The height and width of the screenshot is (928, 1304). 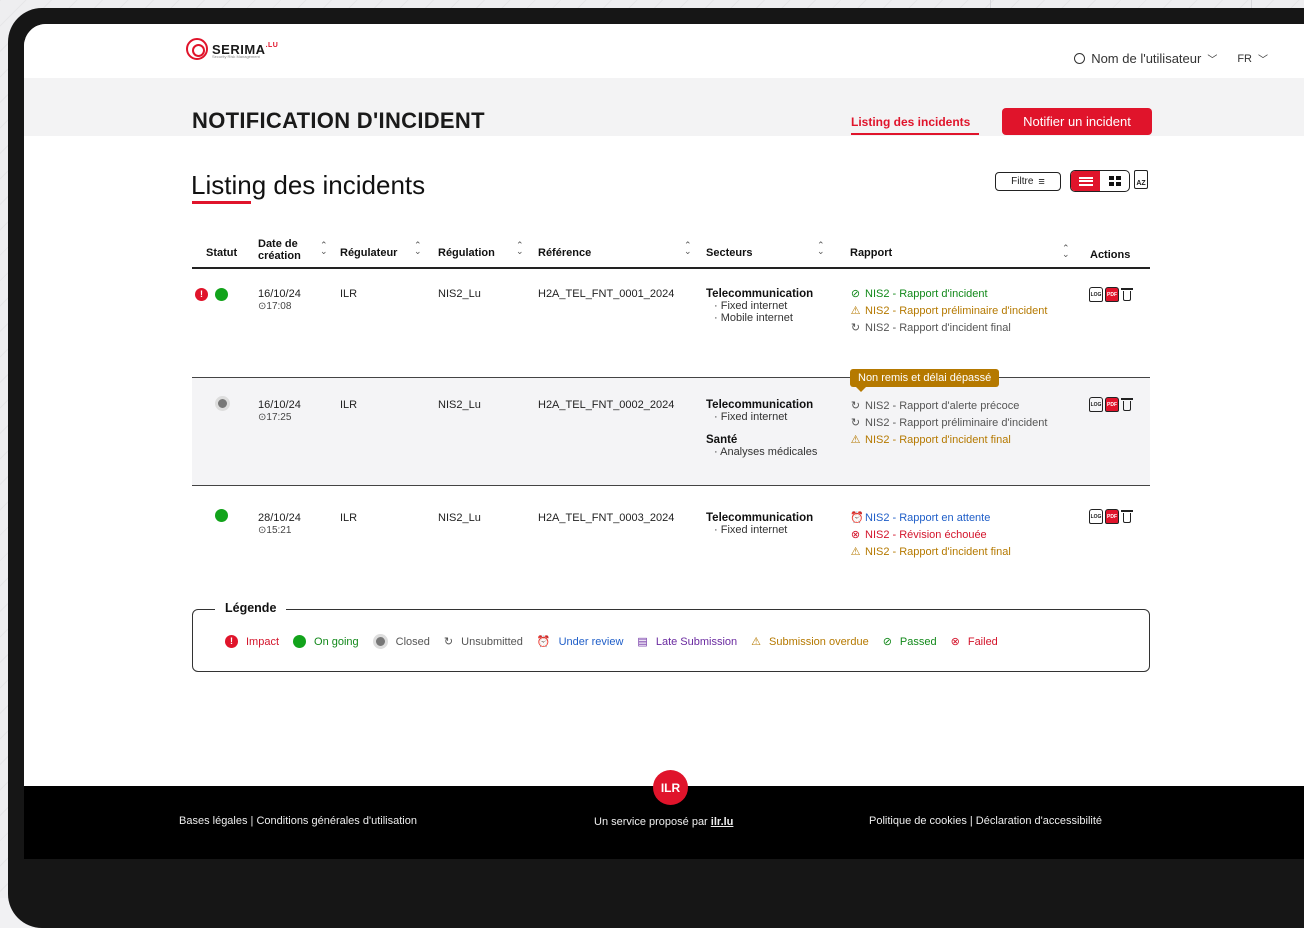 I want to click on overdue-tooltip: Non remis et délai dépassé, so click(x=925, y=380).